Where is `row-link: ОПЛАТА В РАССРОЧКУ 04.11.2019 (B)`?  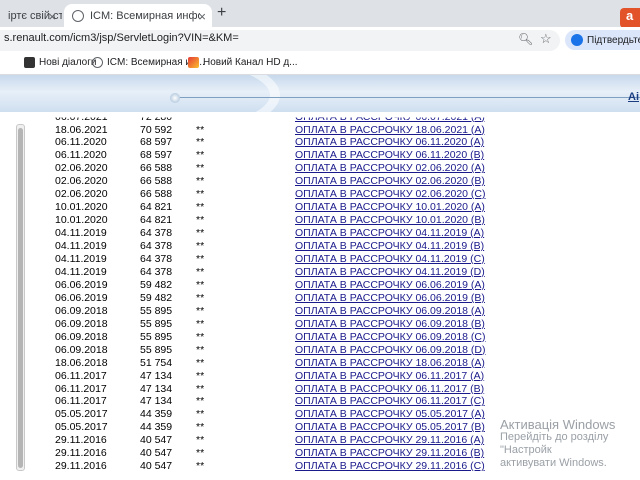
row-link: ОПЛАТА В РАССРОЧКУ 04.11.2019 (B) is located at coordinates (389, 246).